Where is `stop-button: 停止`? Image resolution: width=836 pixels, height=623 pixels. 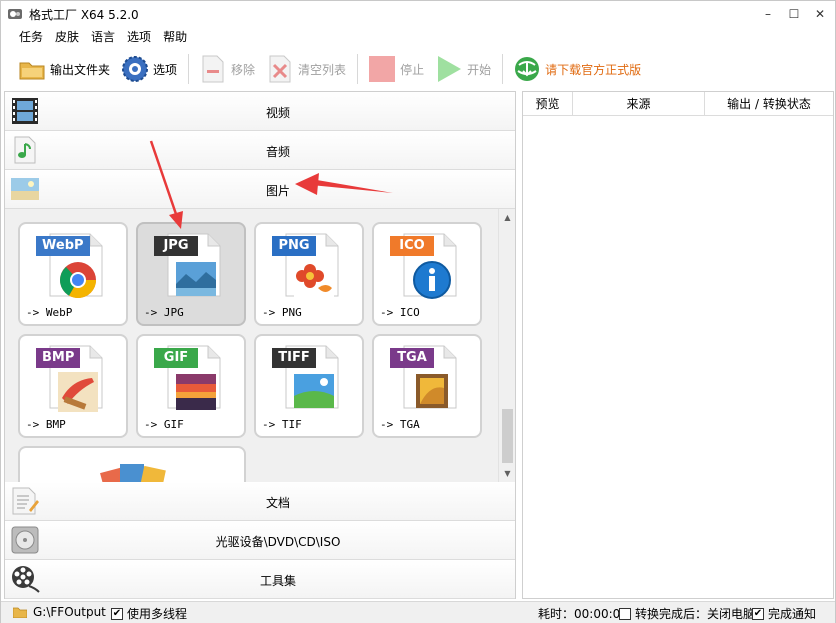
stop-button: 停止 is located at coordinates (395, 69).